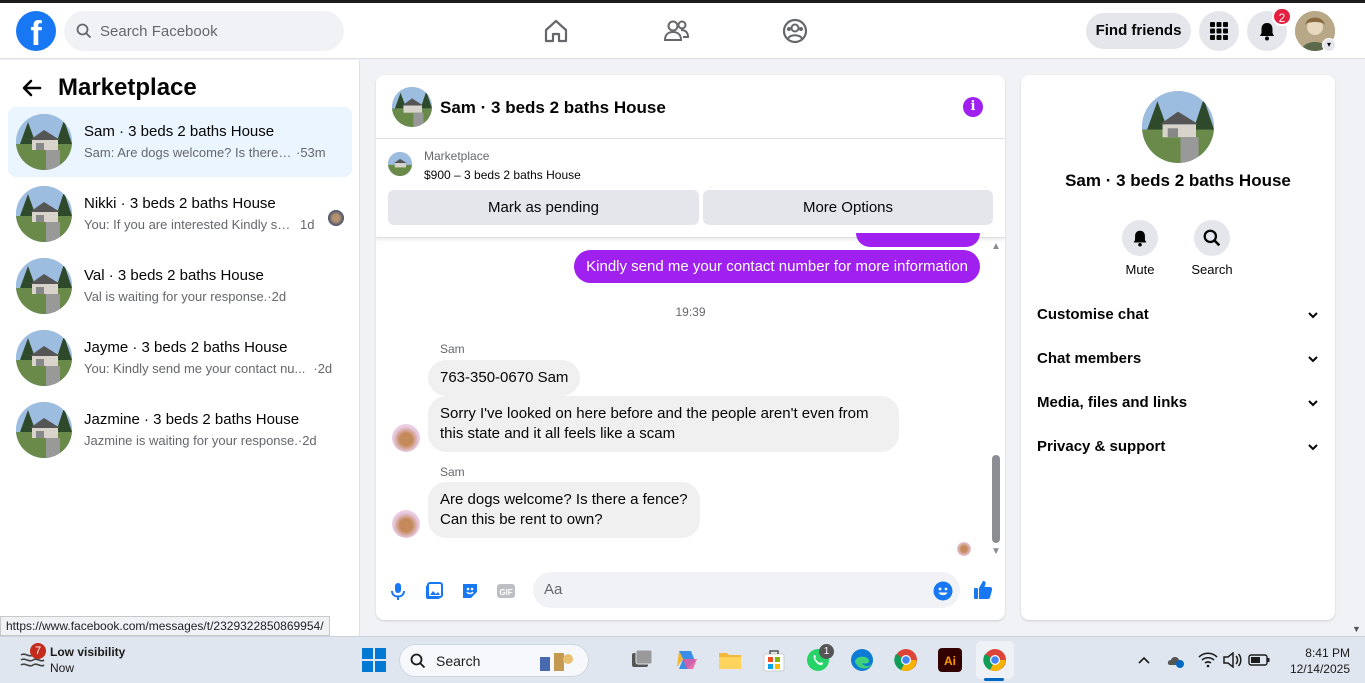 The image size is (1365, 683). I want to click on listing-price-title: $900 – 3 beds 2 baths House, so click(502, 175).